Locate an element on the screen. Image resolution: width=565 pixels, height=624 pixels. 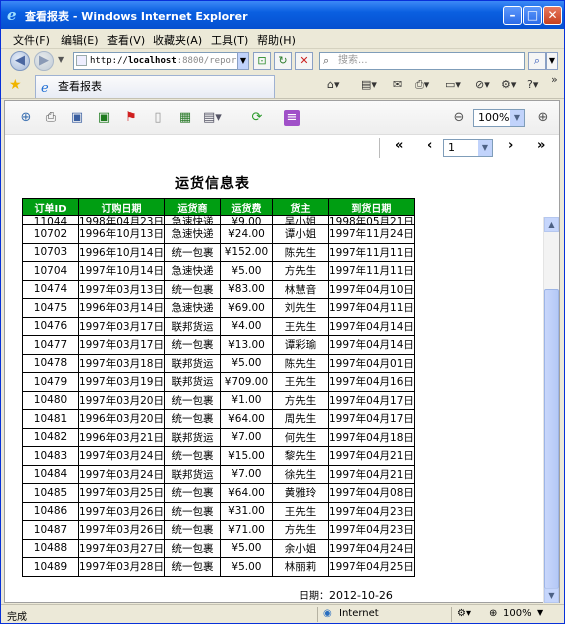
print-icon: ⎙▾ is located at coordinates (422, 85).